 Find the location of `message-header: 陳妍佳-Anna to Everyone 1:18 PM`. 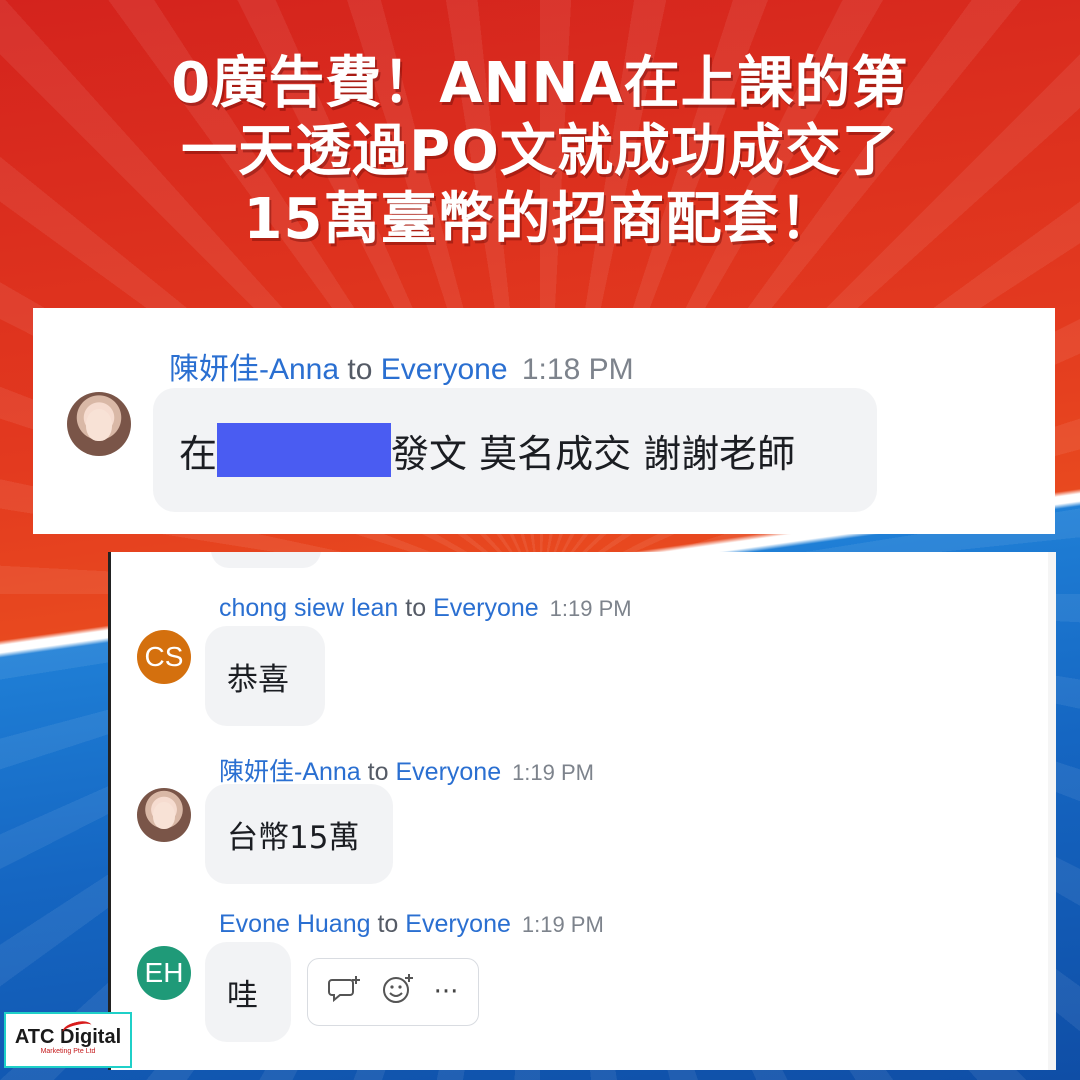

message-header: 陳妍佳-Anna to Everyone 1:18 PM is located at coordinates (401, 366).